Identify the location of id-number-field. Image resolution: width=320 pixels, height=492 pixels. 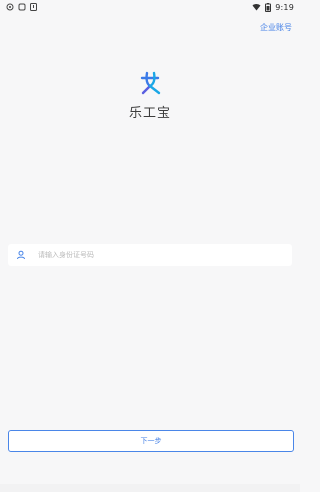
(150, 255).